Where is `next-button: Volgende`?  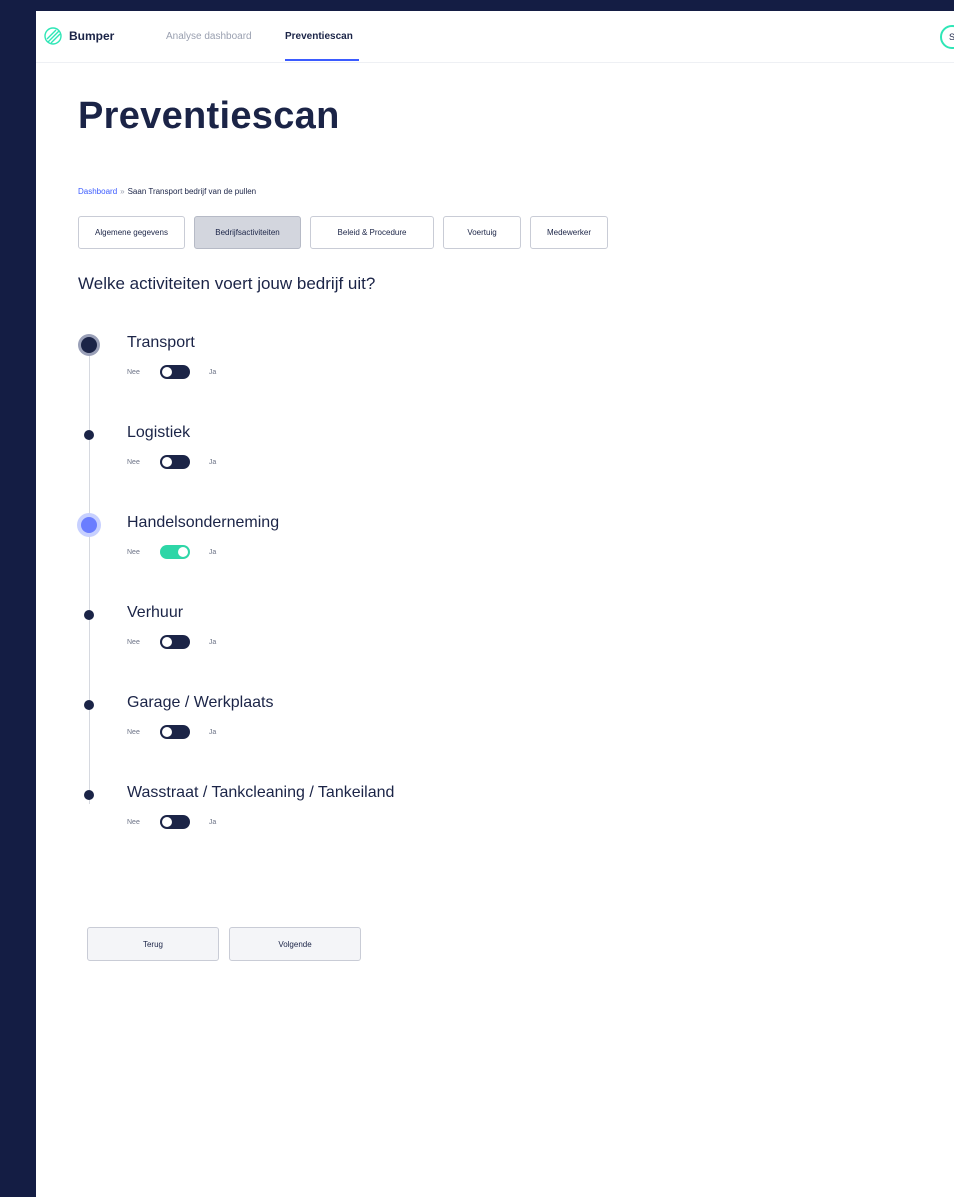 next-button: Volgende is located at coordinates (295, 944).